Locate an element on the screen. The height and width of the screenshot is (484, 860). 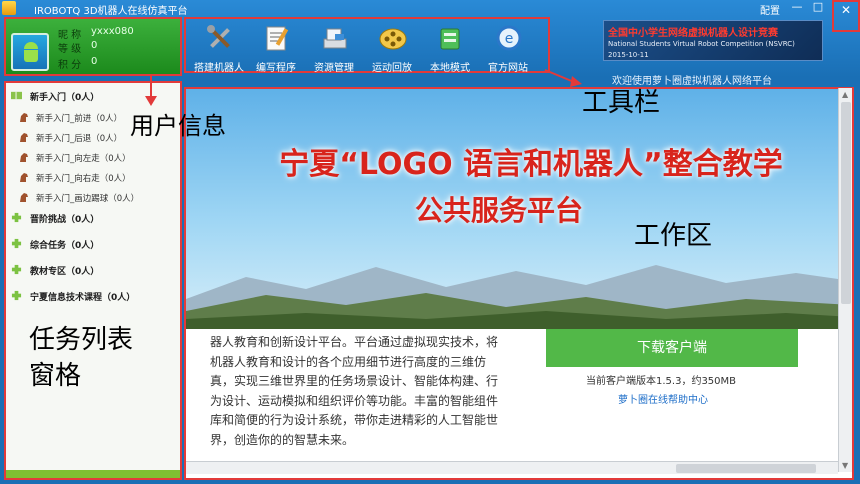
window-title: IROBOTQ 3D机器人在线仿真平台 is located at coordinates (111, 11).